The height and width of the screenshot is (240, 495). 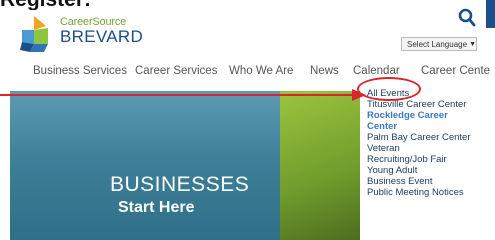 What do you see at coordinates (261, 71) in the screenshot?
I see `nav-who-we-are: Who We Are` at bounding box center [261, 71].